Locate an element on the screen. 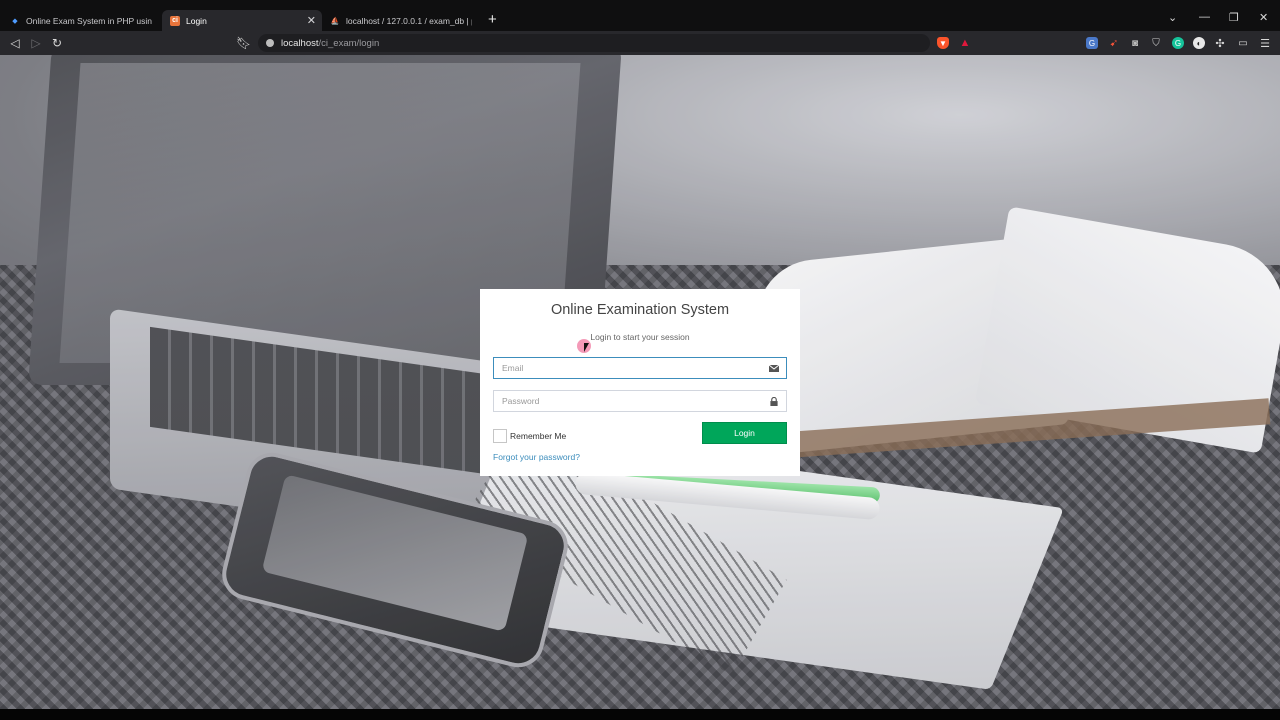 Image resolution: width=1280 pixels, height=720 pixels. tab-login: ci Login ✕ is located at coordinates (242, 20).